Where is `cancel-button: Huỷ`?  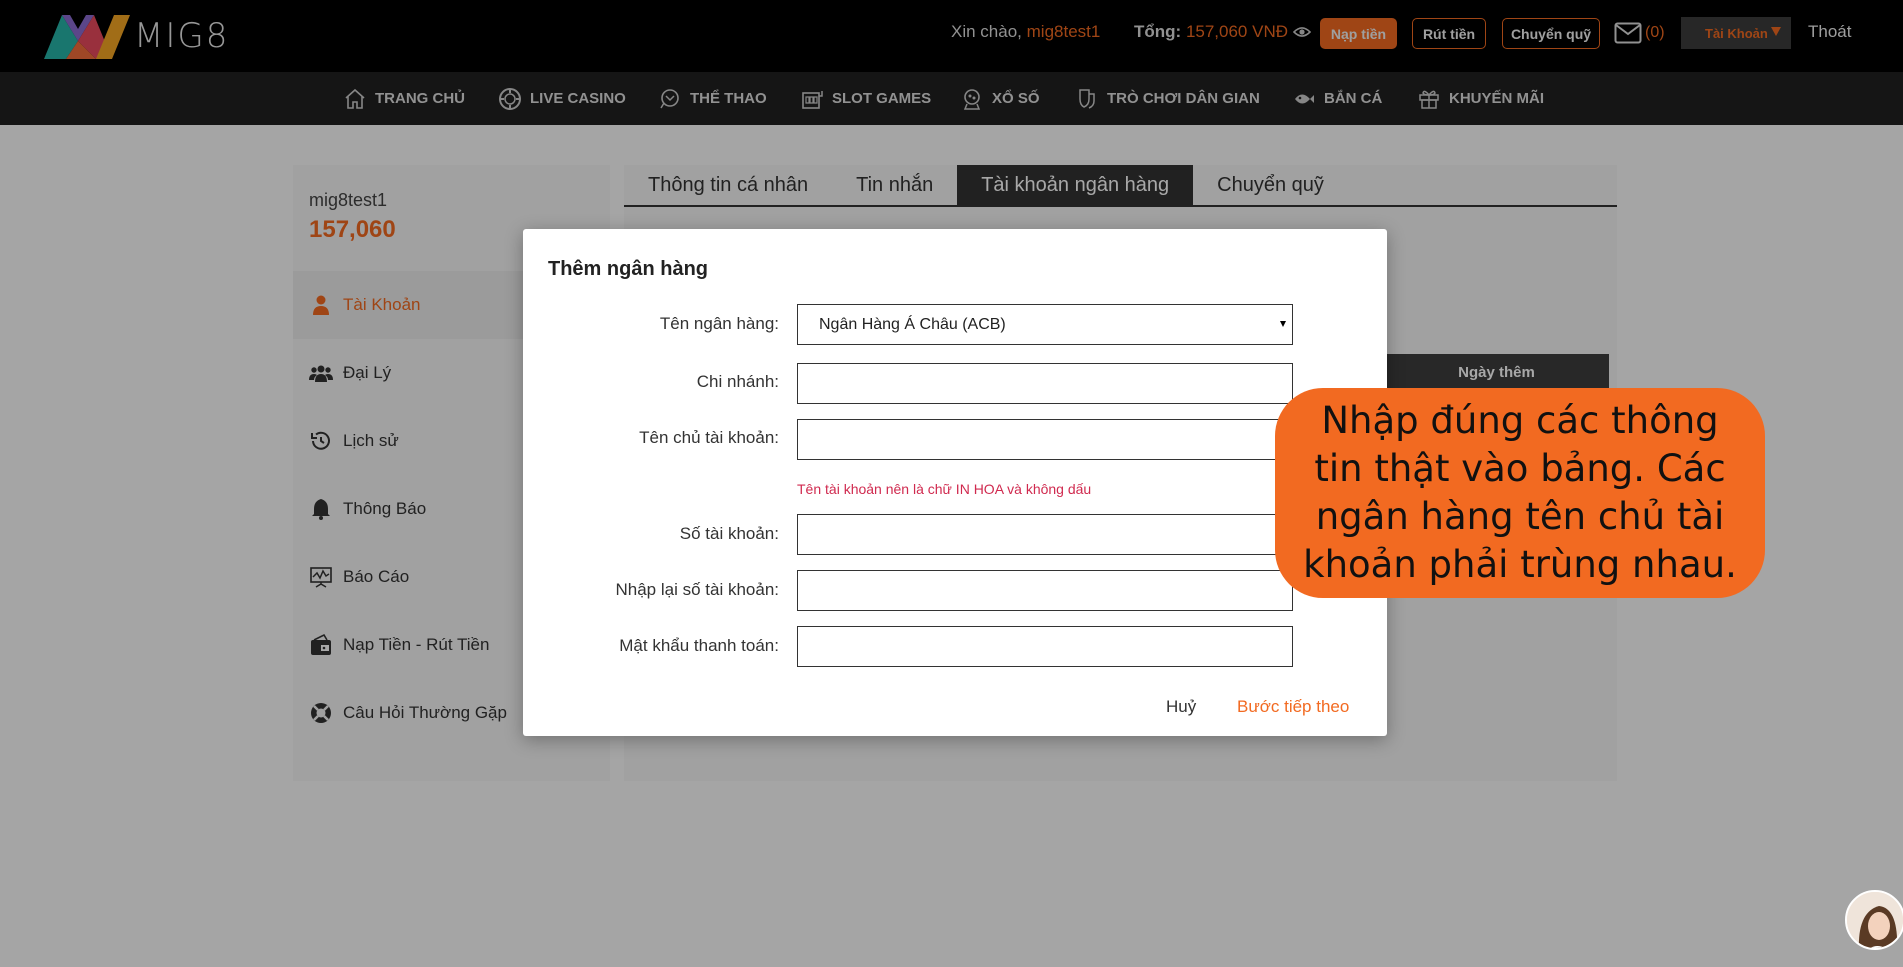
cancel-button: Huỷ is located at coordinates (1181, 707).